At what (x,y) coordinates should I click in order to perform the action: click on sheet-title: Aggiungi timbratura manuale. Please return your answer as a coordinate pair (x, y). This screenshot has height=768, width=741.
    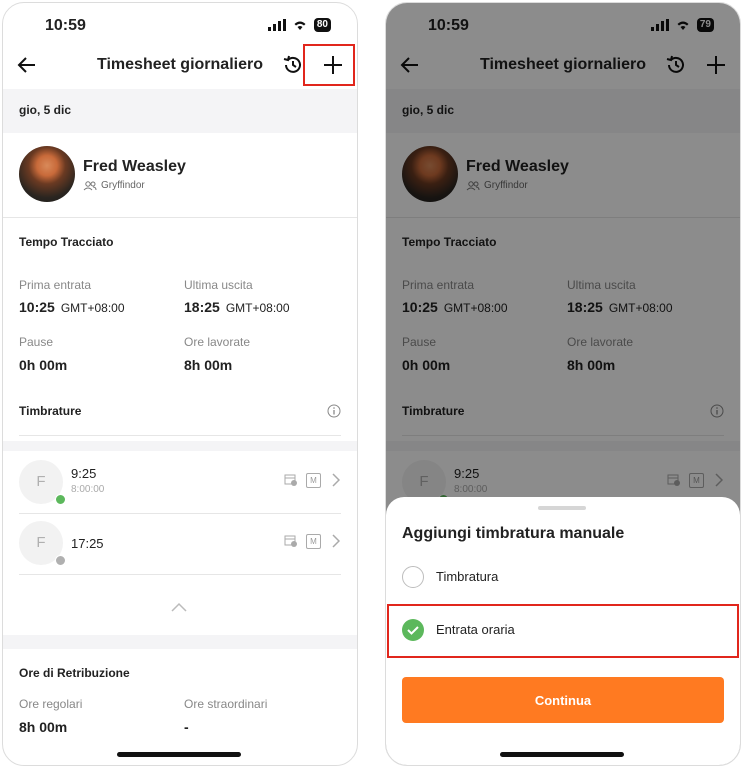
    Looking at the image, I should click on (513, 533).